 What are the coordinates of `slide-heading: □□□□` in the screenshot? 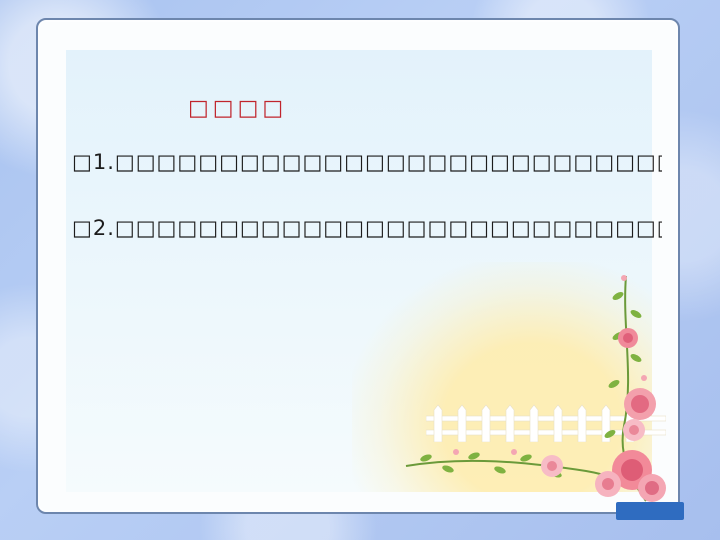 It's located at (238, 108).